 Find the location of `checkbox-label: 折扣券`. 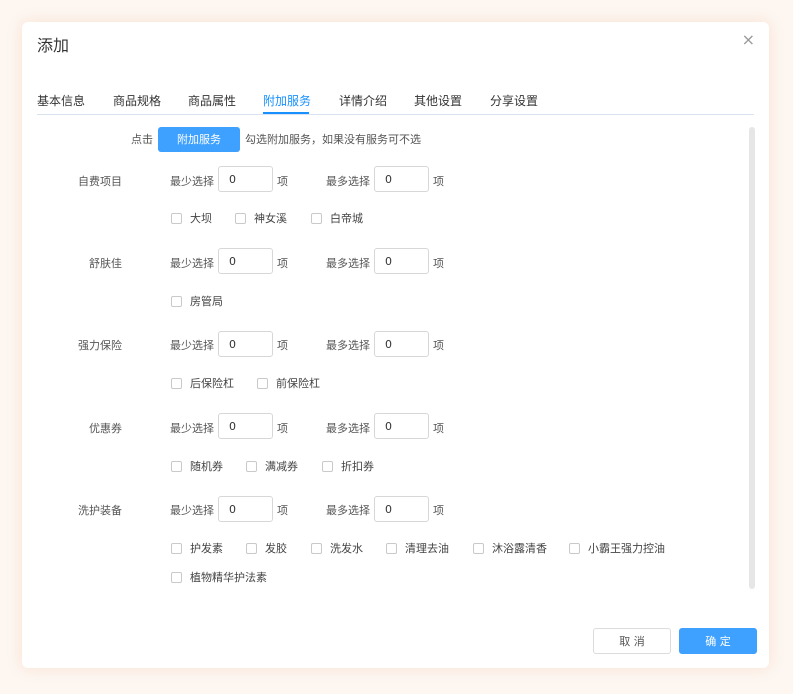

checkbox-label: 折扣券 is located at coordinates (357, 466).